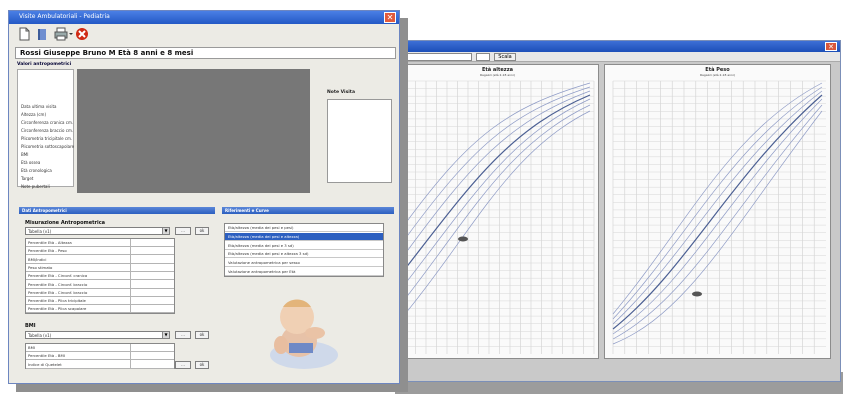 This screenshot has width=843, height=394. Describe the element at coordinates (25, 154) in the screenshot. I see `info-line: BMI` at that location.